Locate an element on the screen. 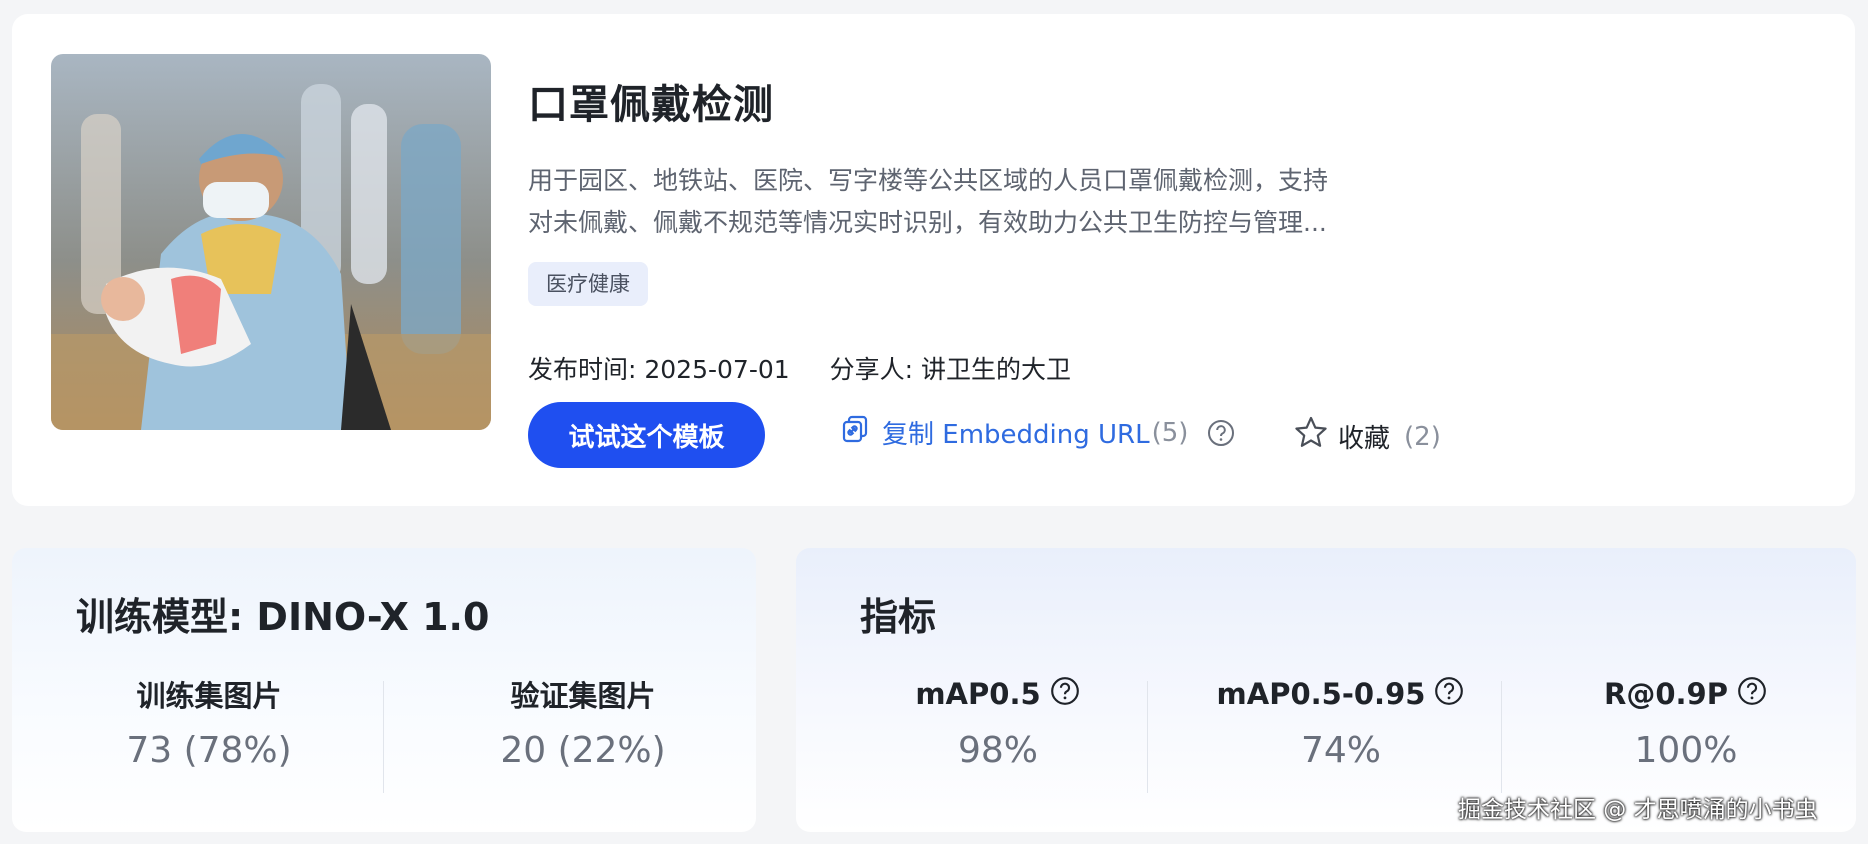 The width and height of the screenshot is (1868, 844). thumbnail-photo is located at coordinates (271, 242).